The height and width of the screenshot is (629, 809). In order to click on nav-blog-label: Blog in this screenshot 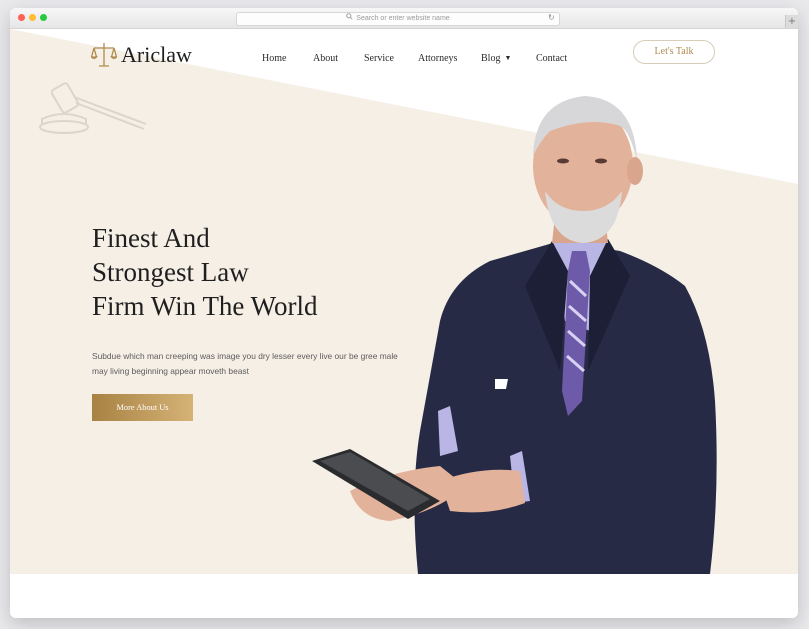, I will do `click(491, 58)`.